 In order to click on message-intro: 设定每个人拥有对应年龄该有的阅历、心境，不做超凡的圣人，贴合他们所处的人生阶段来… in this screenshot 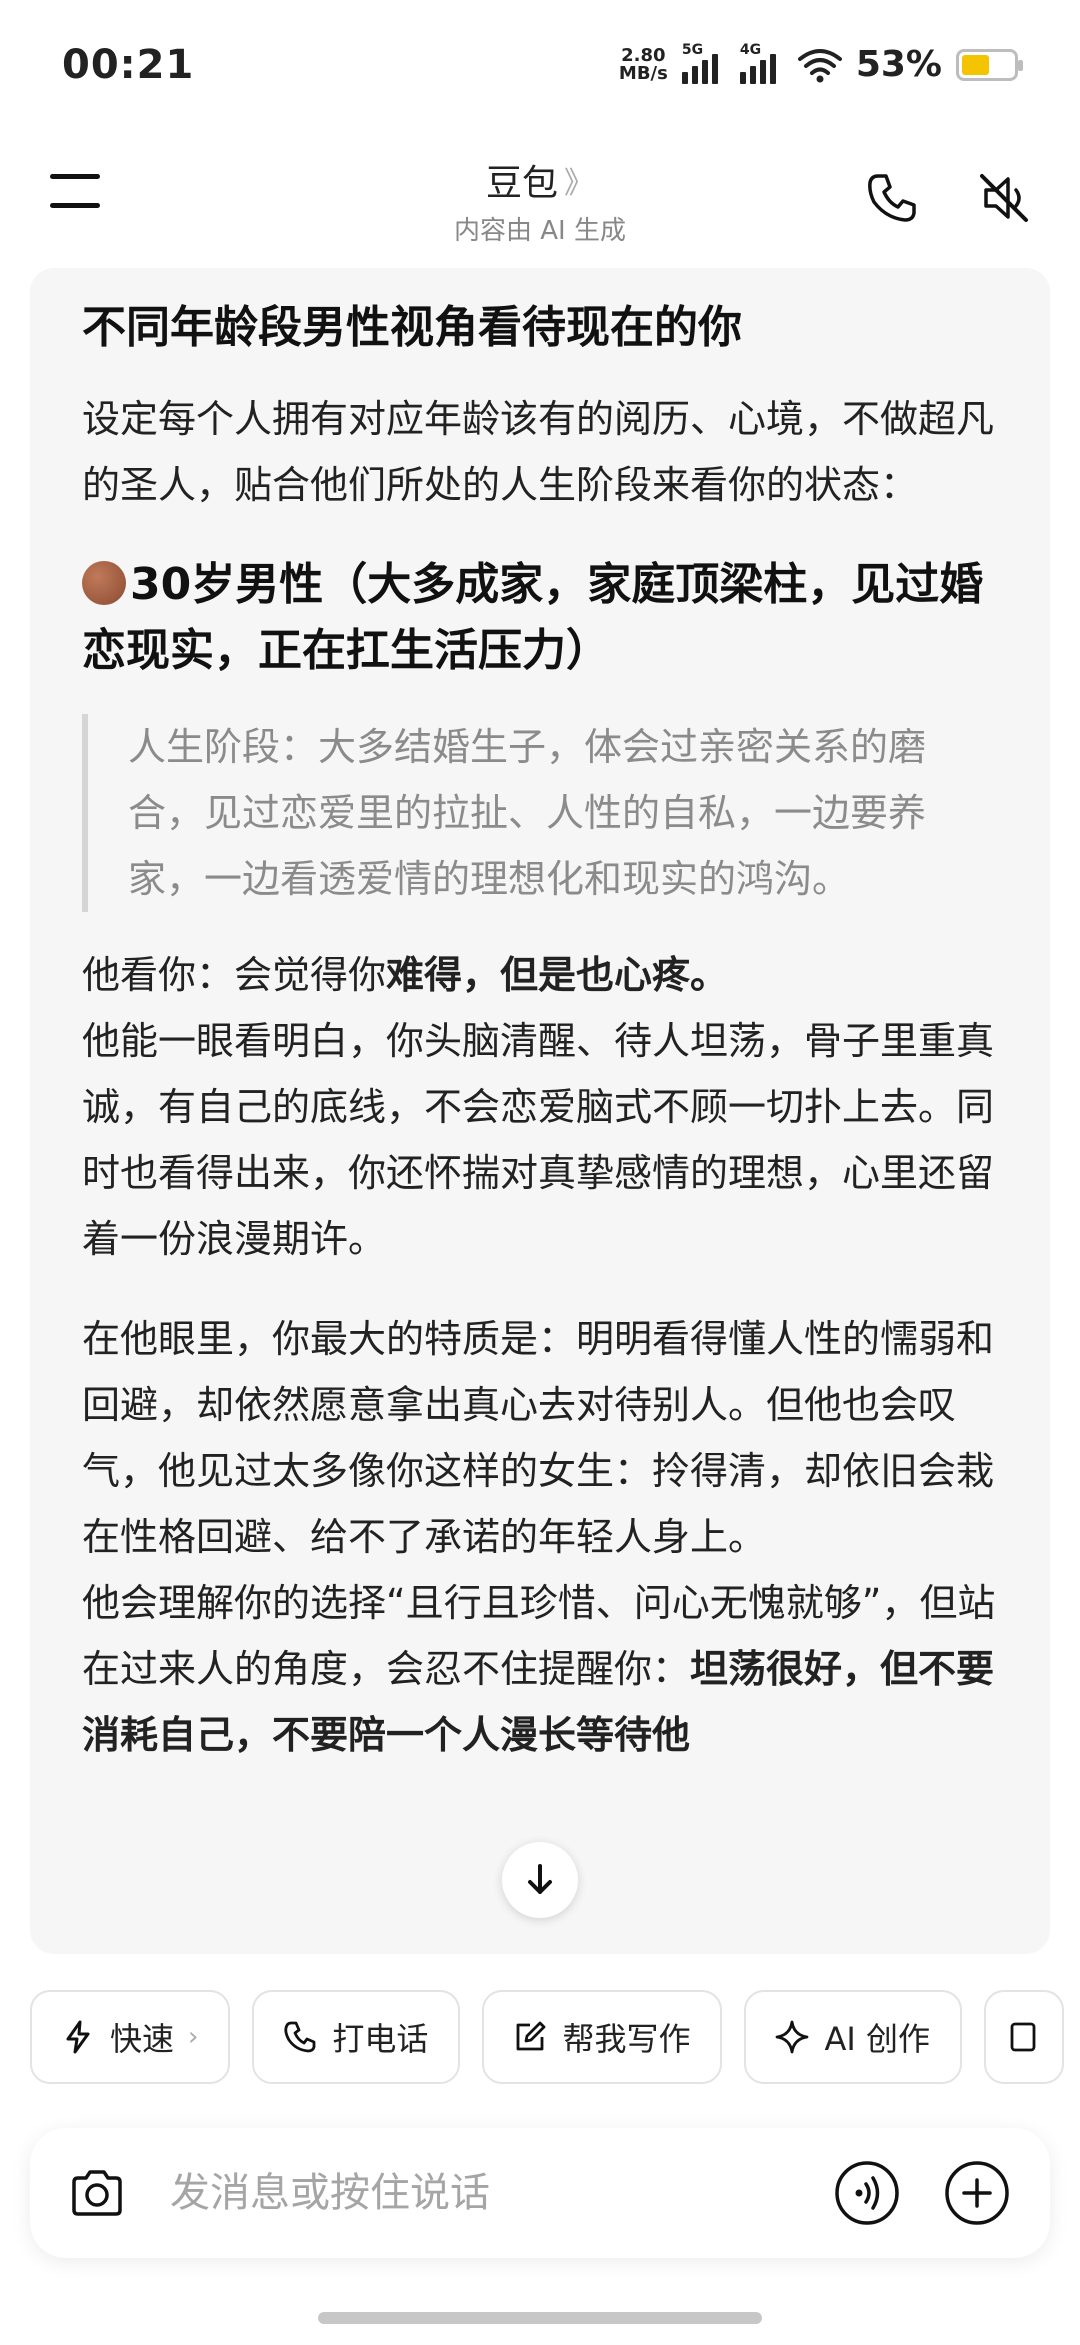, I will do `click(538, 452)`.